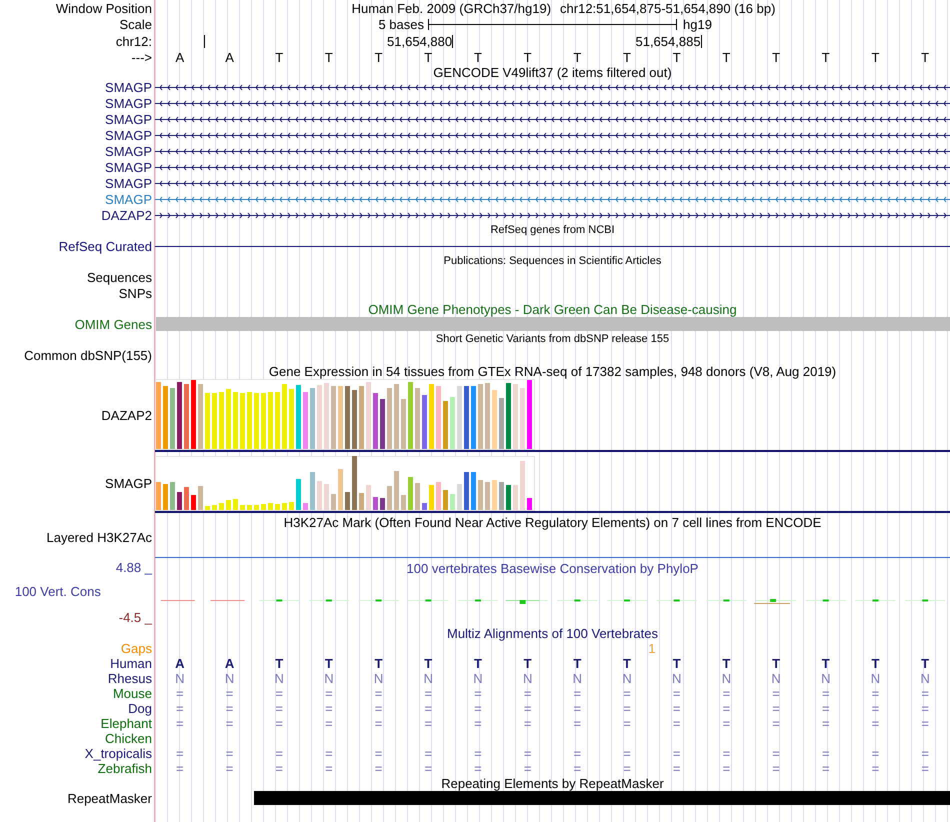  I want to click on species-label: Chicken, so click(128, 738).